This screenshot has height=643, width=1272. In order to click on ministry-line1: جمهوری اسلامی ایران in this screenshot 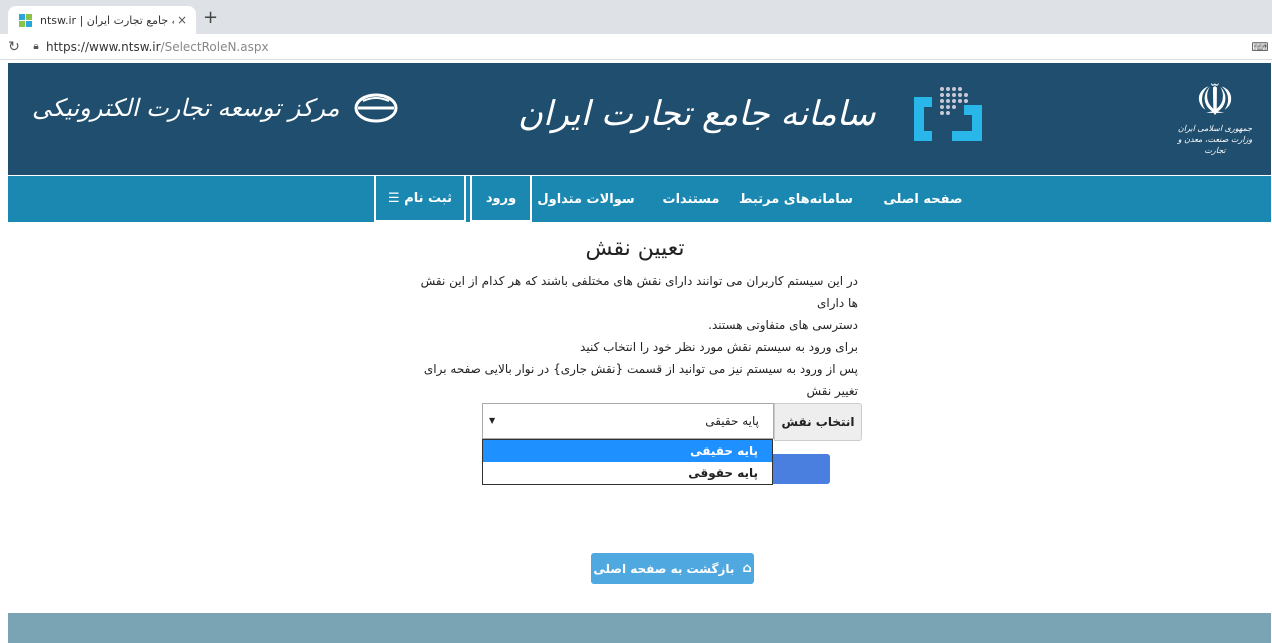, I will do `click(1215, 128)`.